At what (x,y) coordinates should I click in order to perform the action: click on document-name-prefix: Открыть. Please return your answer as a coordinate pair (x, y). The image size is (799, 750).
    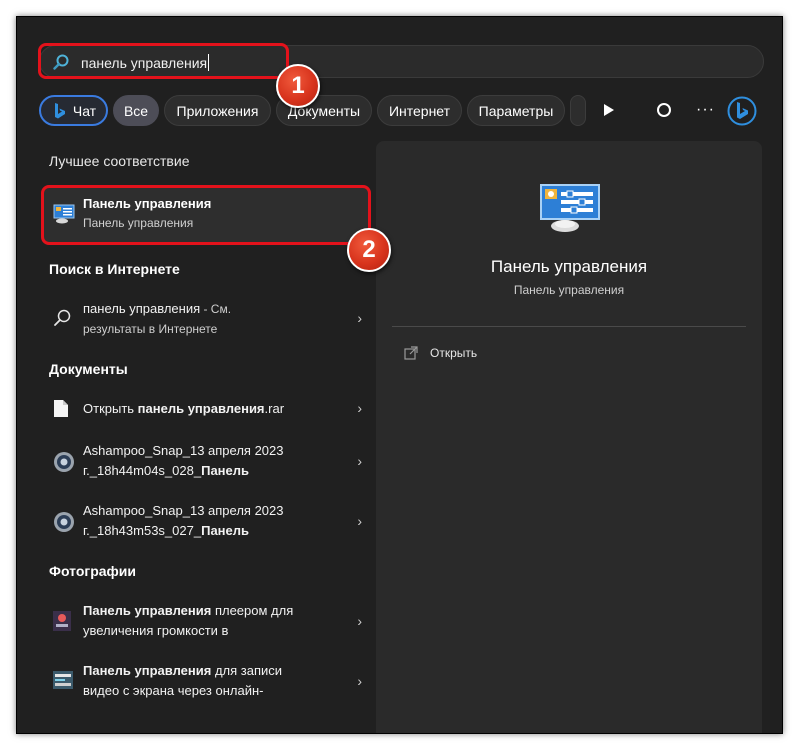
    Looking at the image, I should click on (110, 408).